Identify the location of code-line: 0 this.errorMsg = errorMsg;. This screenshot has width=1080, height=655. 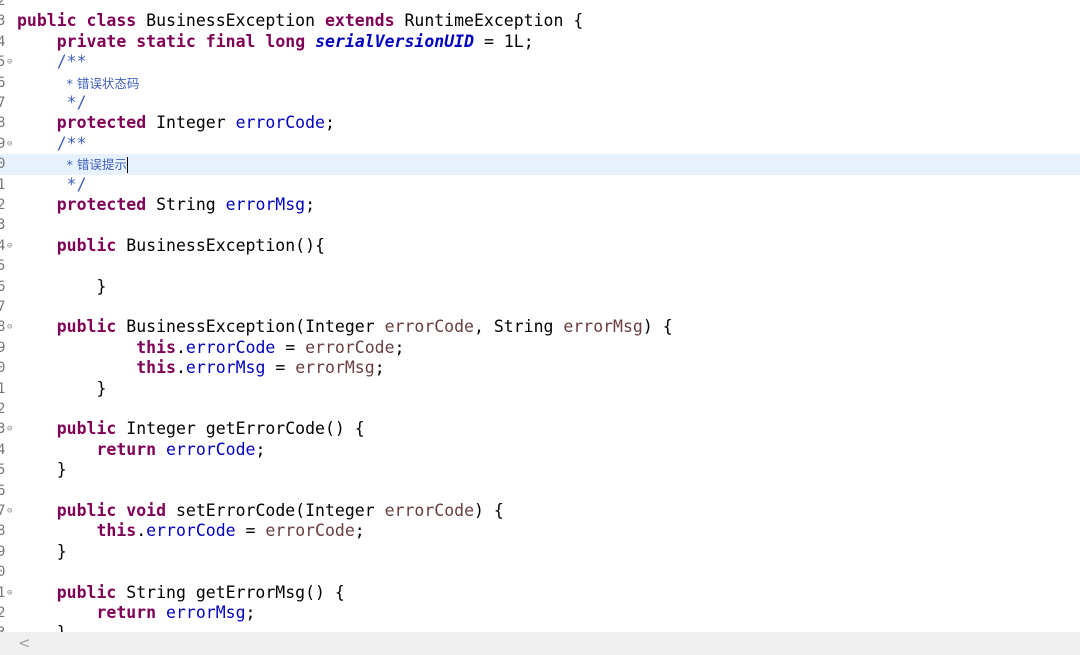
(540, 368).